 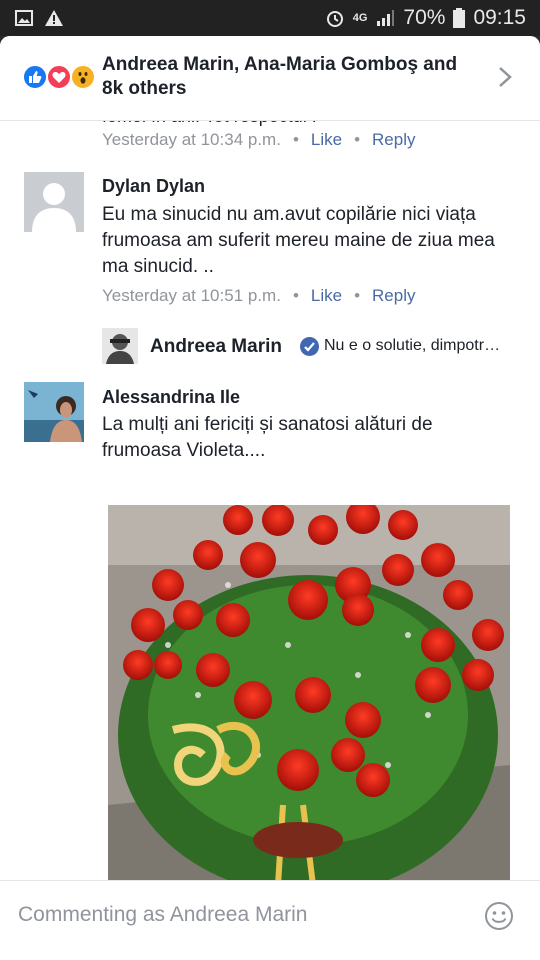 I want to click on comment-meta: Yesterday at 10:34 p.m. • Like • Reply, so click(x=259, y=139).